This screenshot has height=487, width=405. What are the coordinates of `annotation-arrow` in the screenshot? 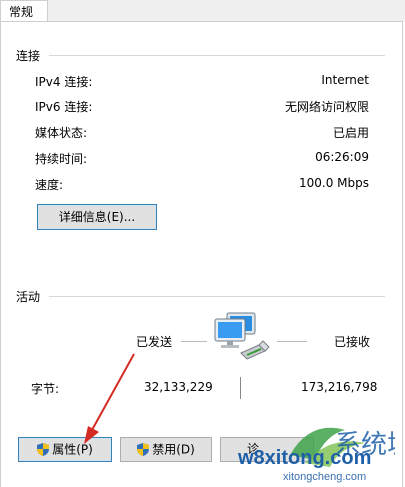 It's located at (109, 398).